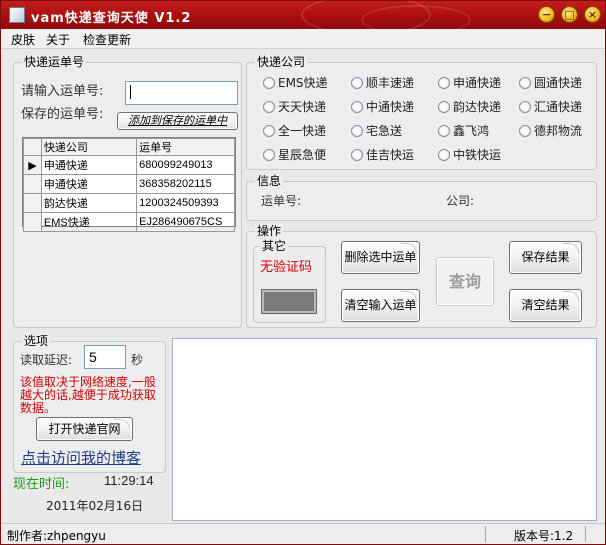  Describe the element at coordinates (289, 301) in the screenshot. I see `captcha-image` at that location.